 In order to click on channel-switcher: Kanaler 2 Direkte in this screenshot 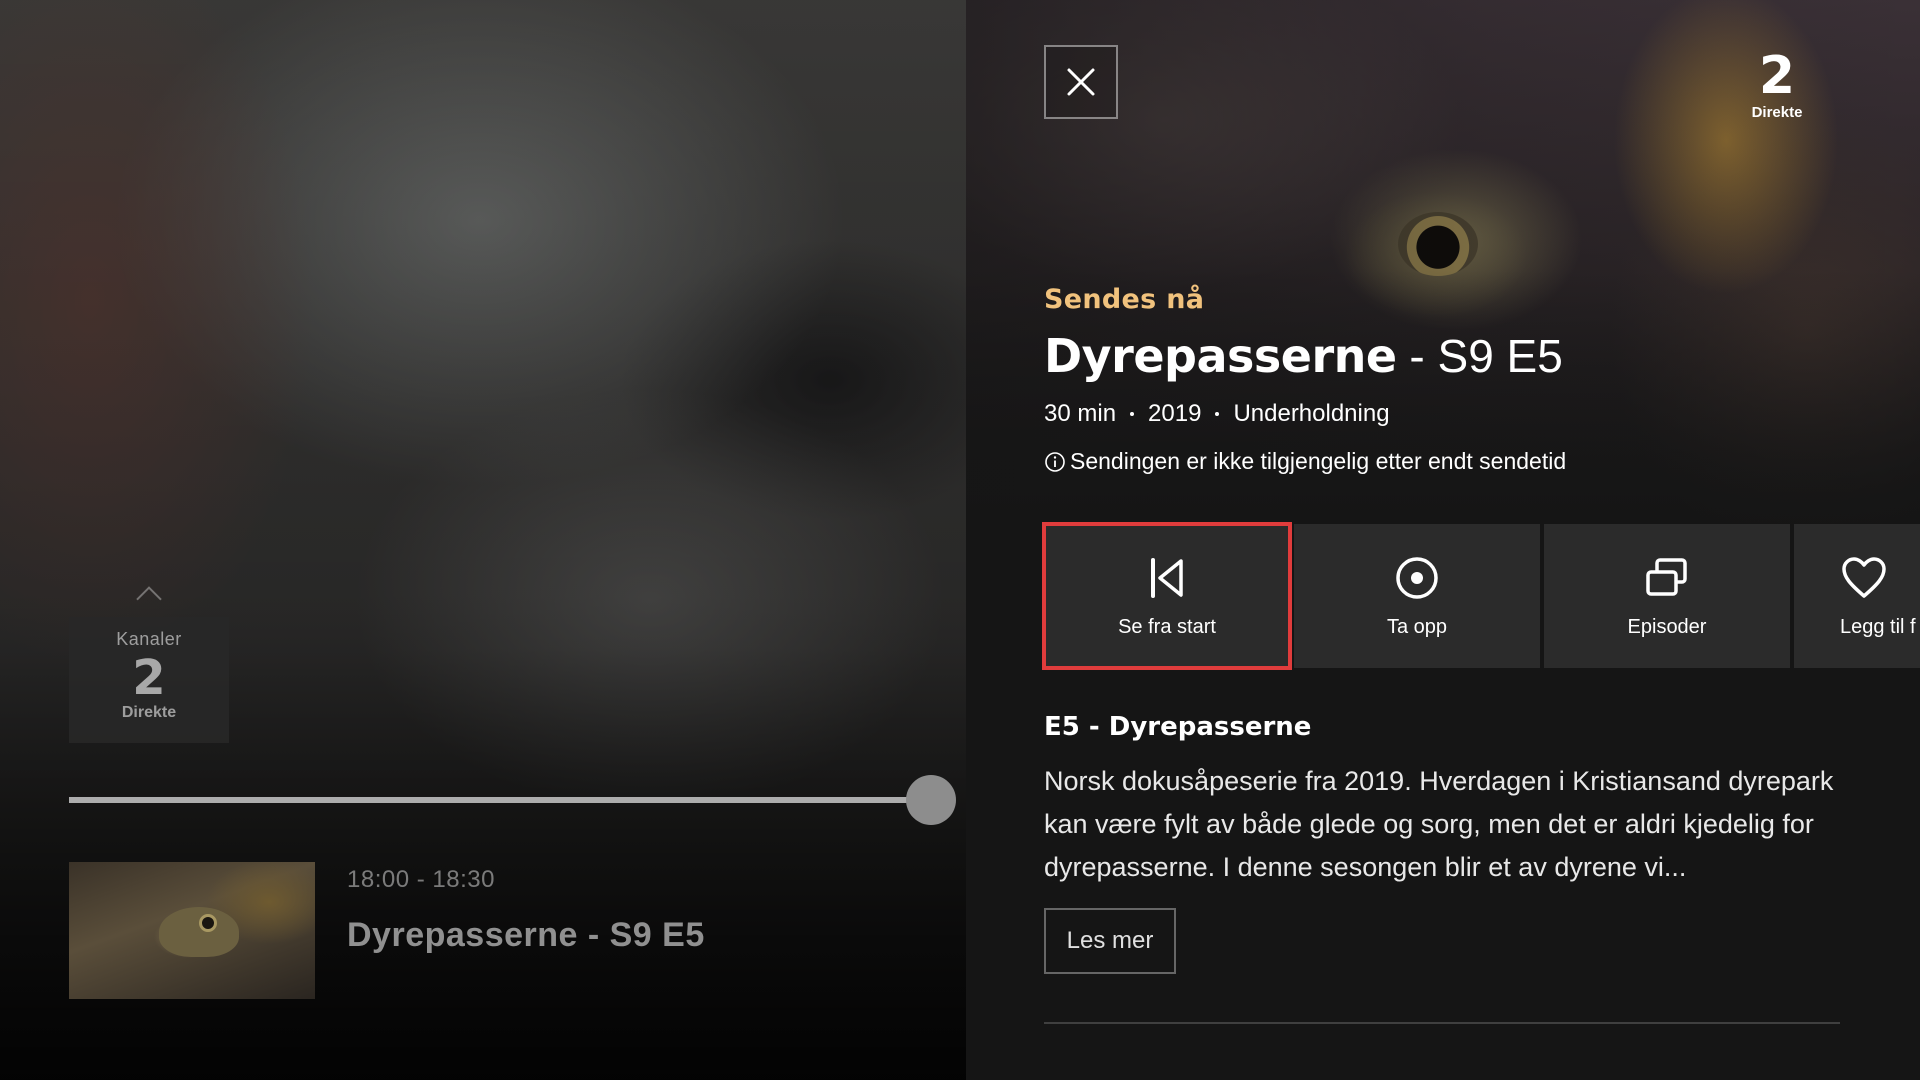, I will do `click(149, 680)`.